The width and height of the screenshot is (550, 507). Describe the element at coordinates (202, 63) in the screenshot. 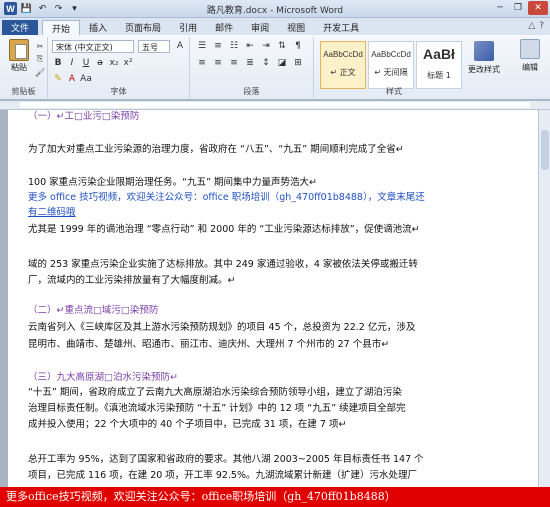

I see `align-left-icon: ≡` at that location.